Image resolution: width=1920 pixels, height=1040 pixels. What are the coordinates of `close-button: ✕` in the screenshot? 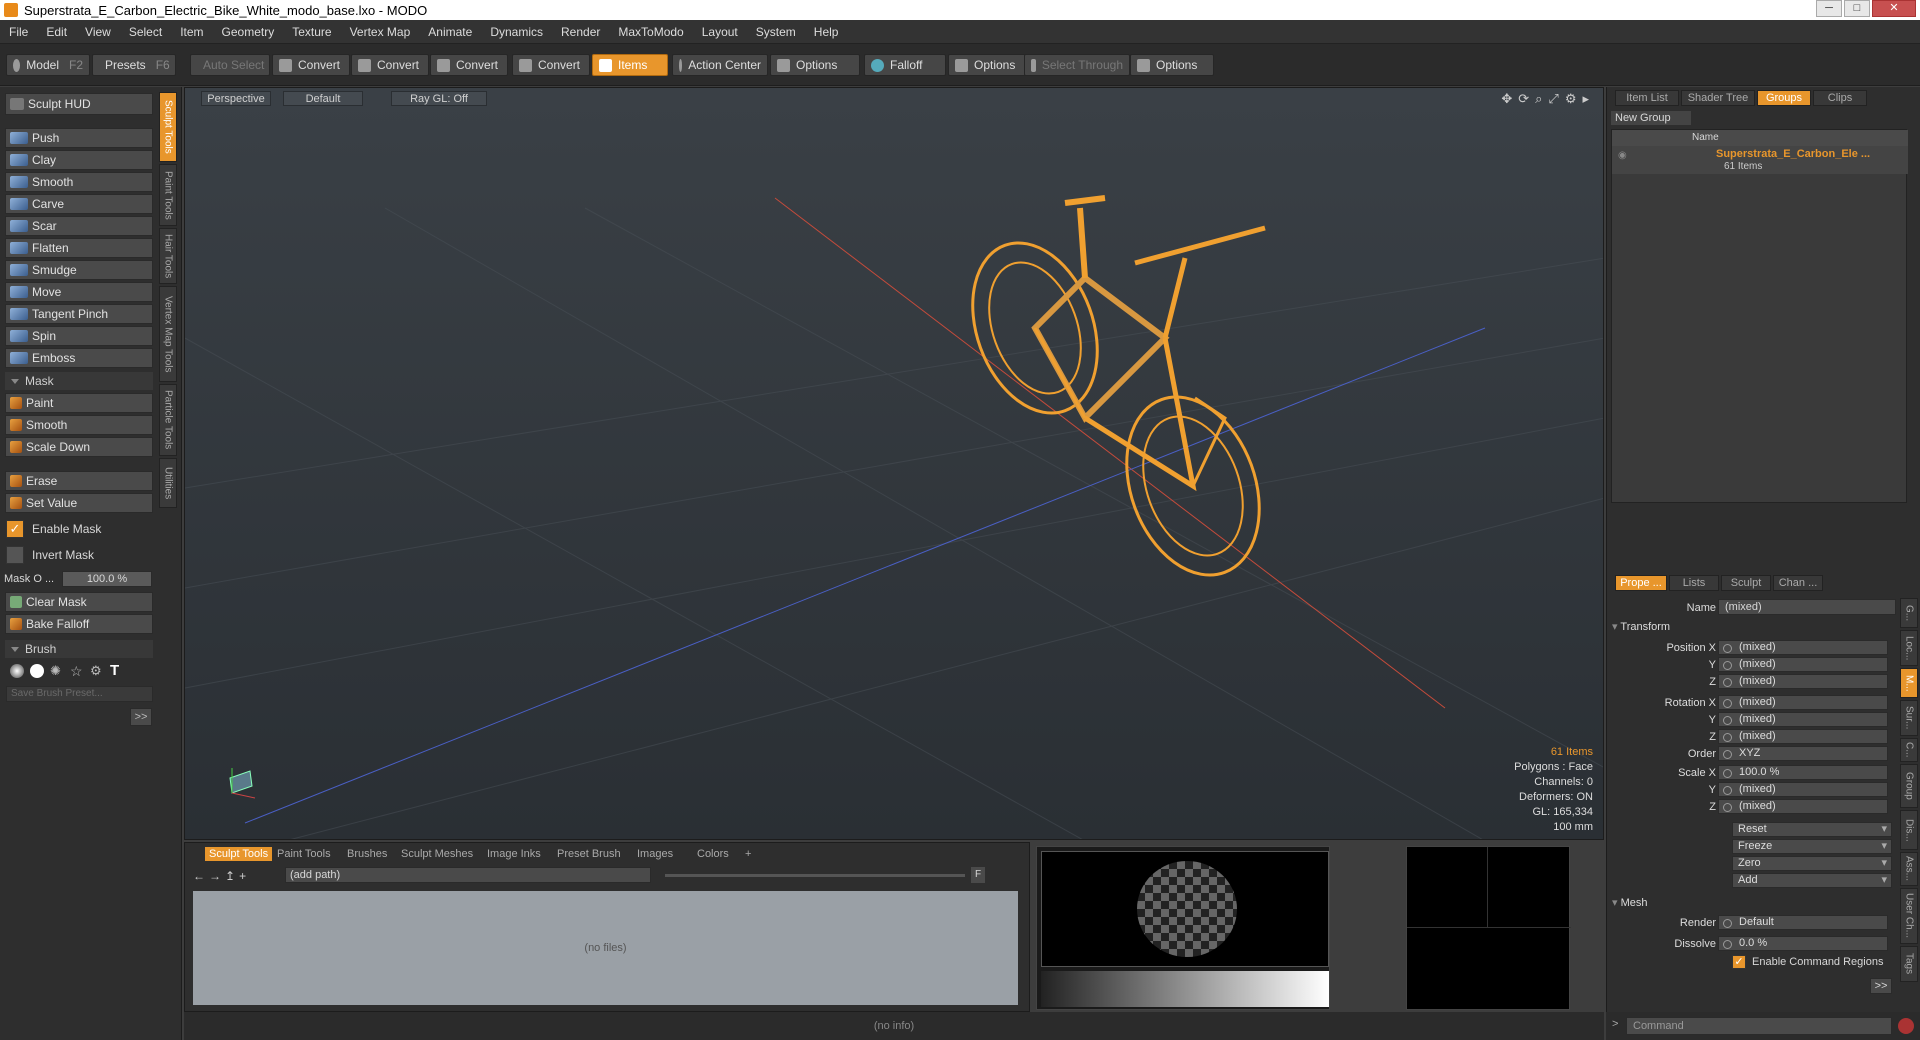 It's located at (1894, 8).